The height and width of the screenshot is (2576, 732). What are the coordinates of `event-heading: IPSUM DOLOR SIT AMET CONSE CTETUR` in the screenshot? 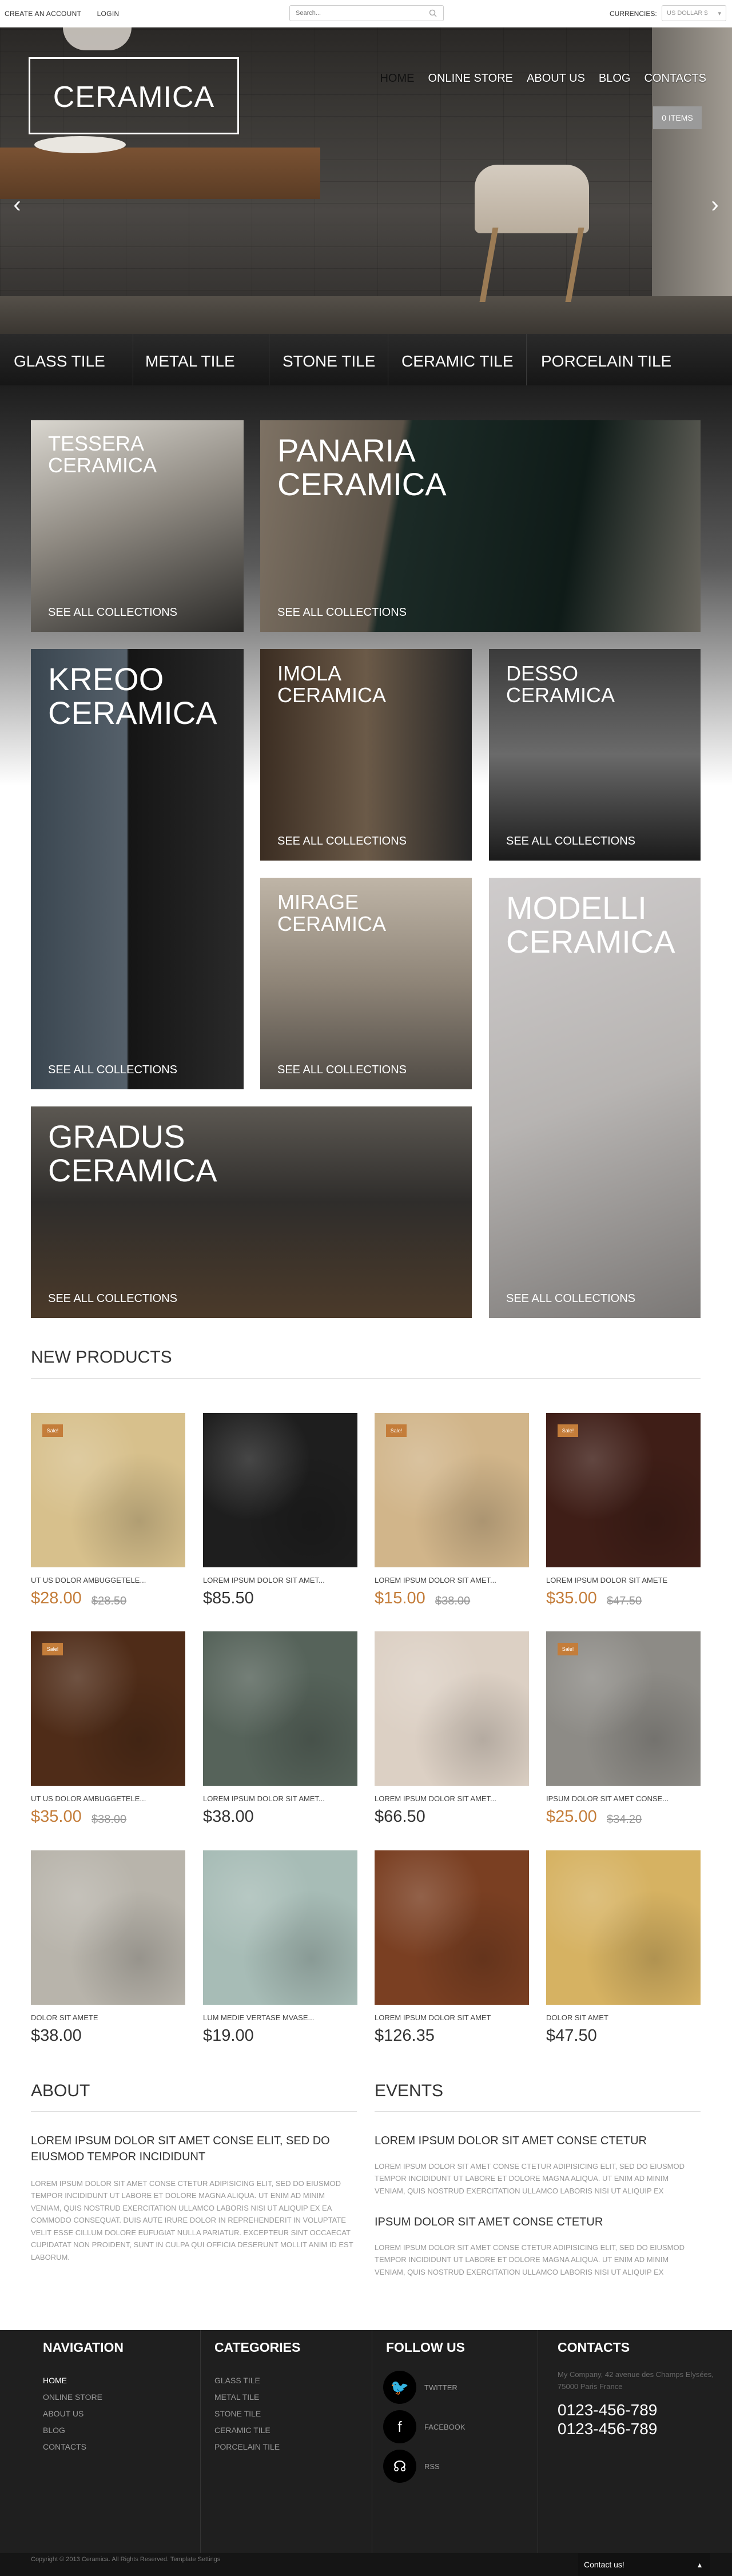 It's located at (538, 2222).